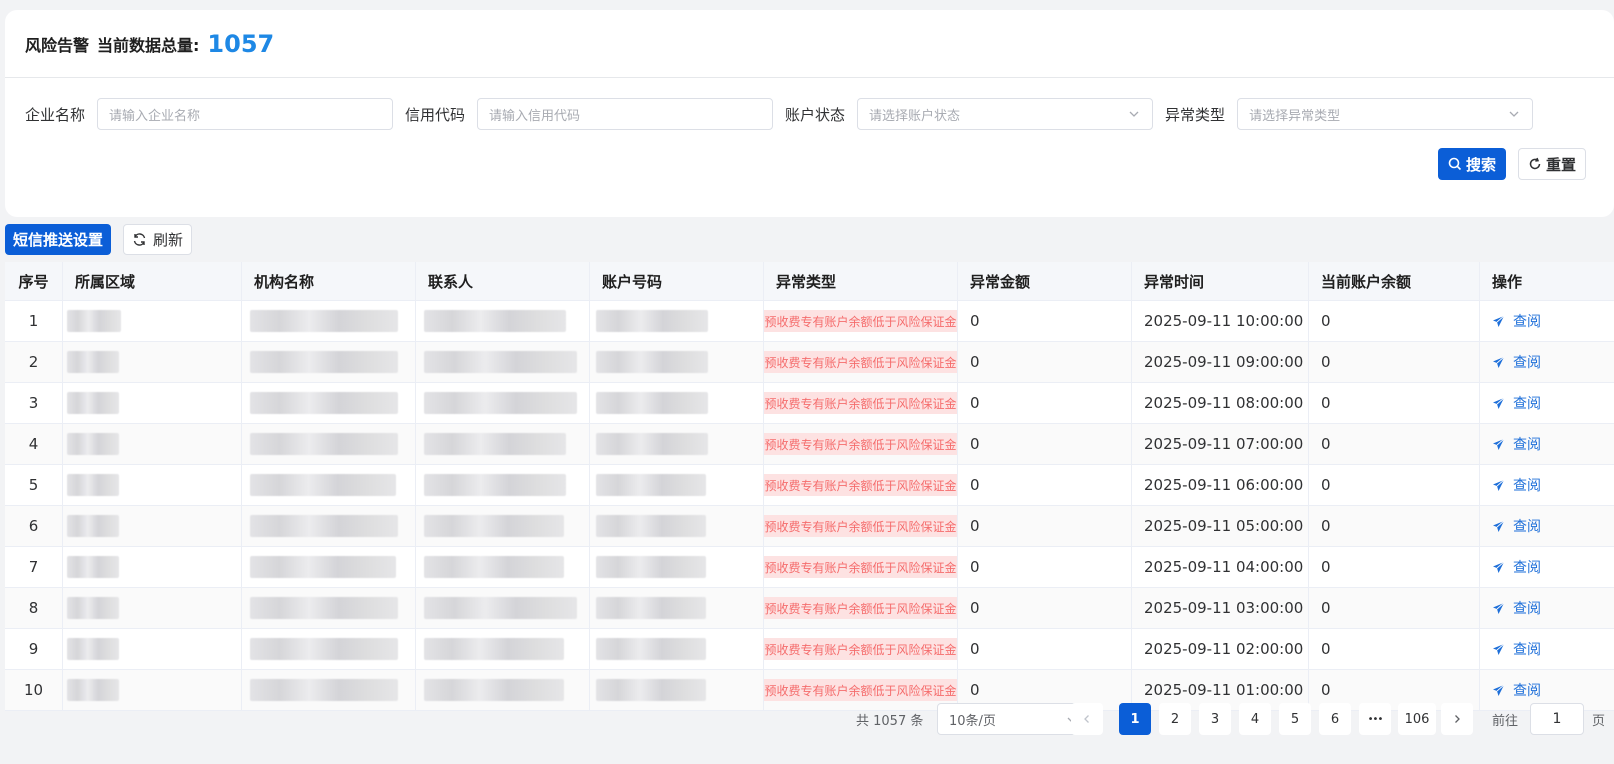 The height and width of the screenshot is (764, 1614). I want to click on anomaly-time-cell: 2025-09-11 09:00:00, so click(1220, 362).